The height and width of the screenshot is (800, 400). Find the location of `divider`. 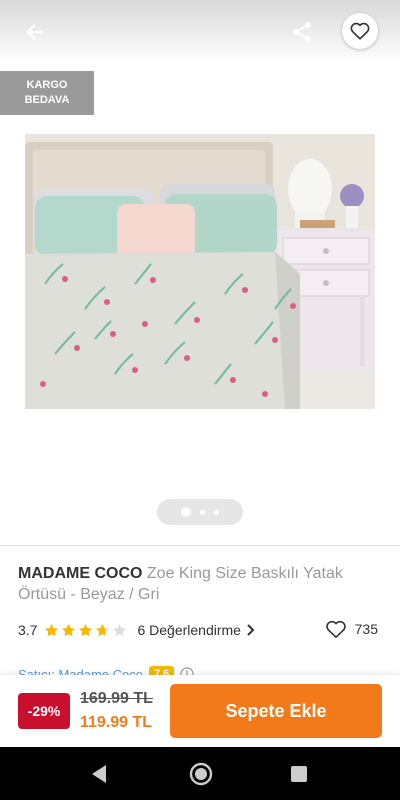

divider is located at coordinates (200, 545).